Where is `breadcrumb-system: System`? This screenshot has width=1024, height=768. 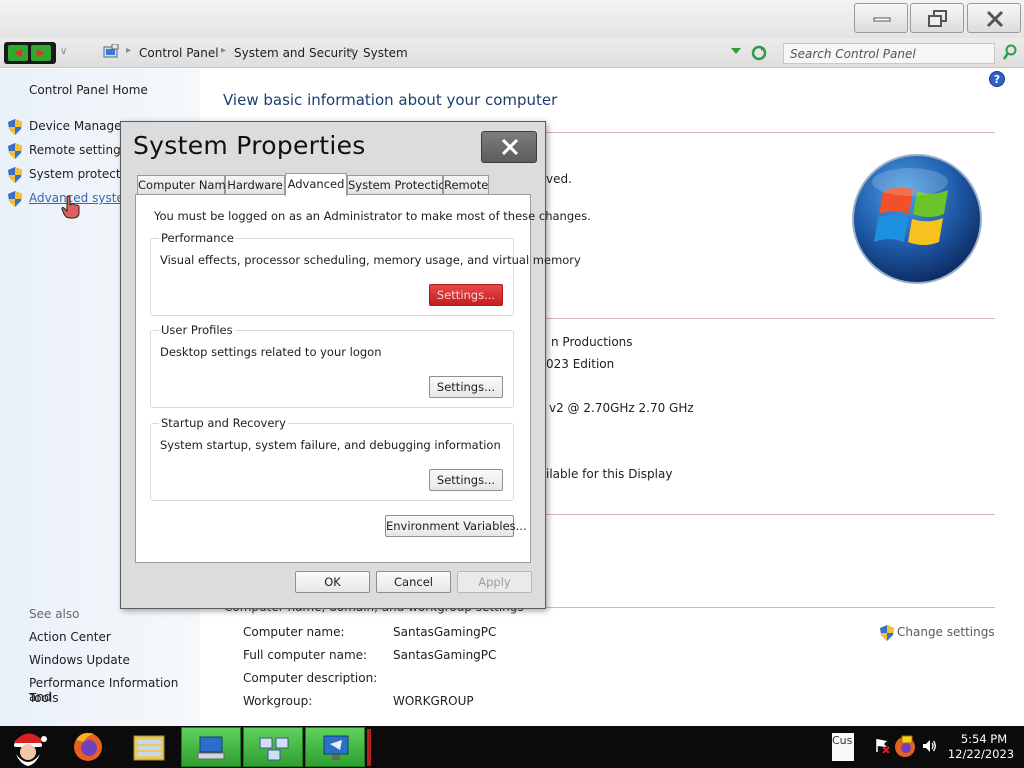 breadcrumb-system: System is located at coordinates (385, 53).